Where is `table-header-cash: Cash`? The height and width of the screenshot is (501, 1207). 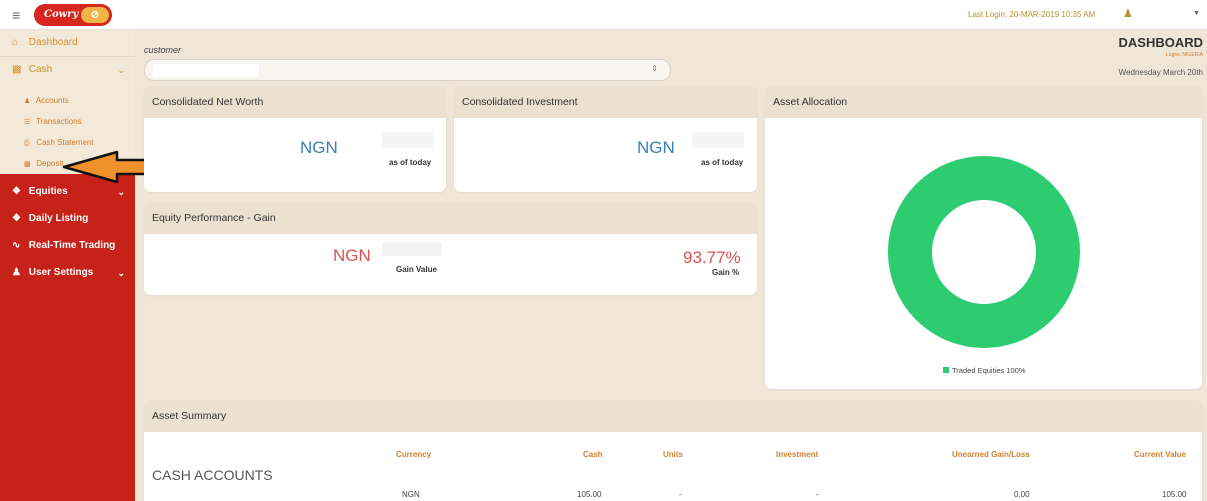 table-header-cash: Cash is located at coordinates (593, 454).